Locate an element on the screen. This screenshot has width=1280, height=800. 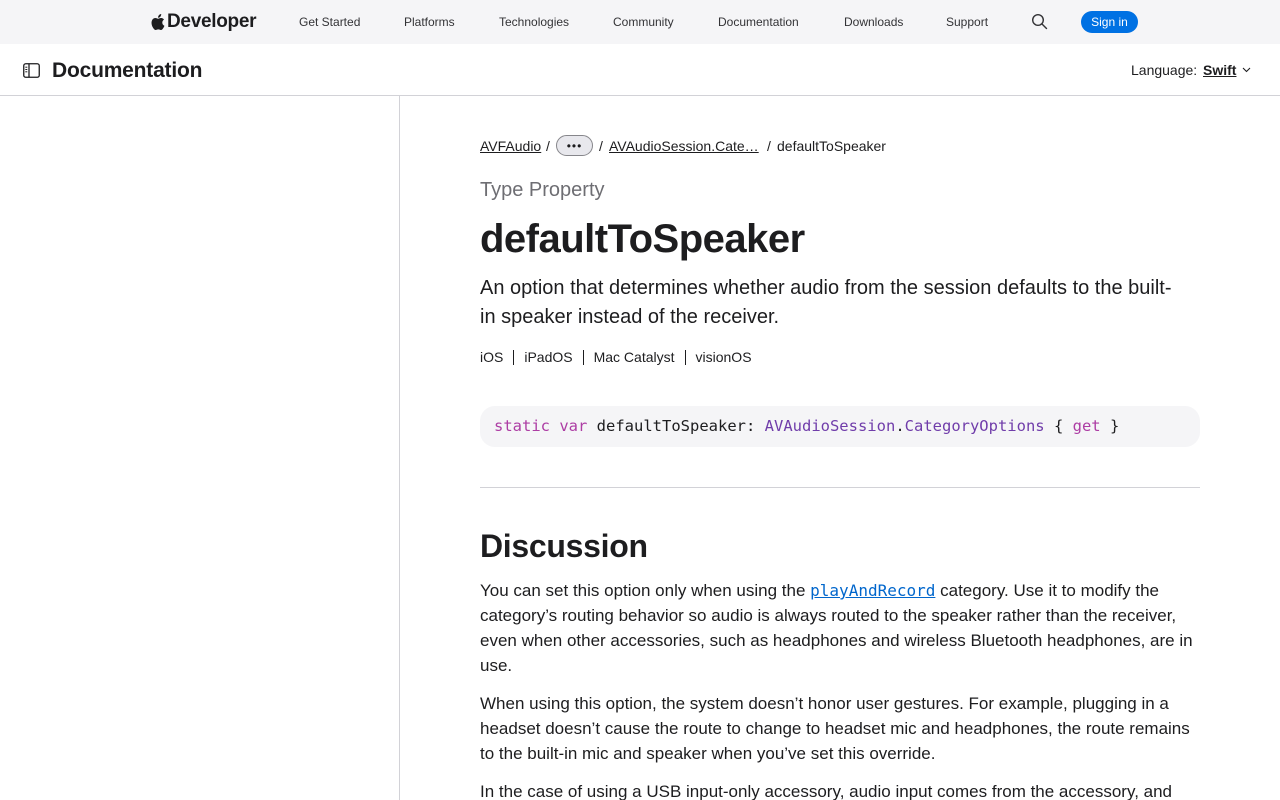
nav-support: Support is located at coordinates (967, 22).